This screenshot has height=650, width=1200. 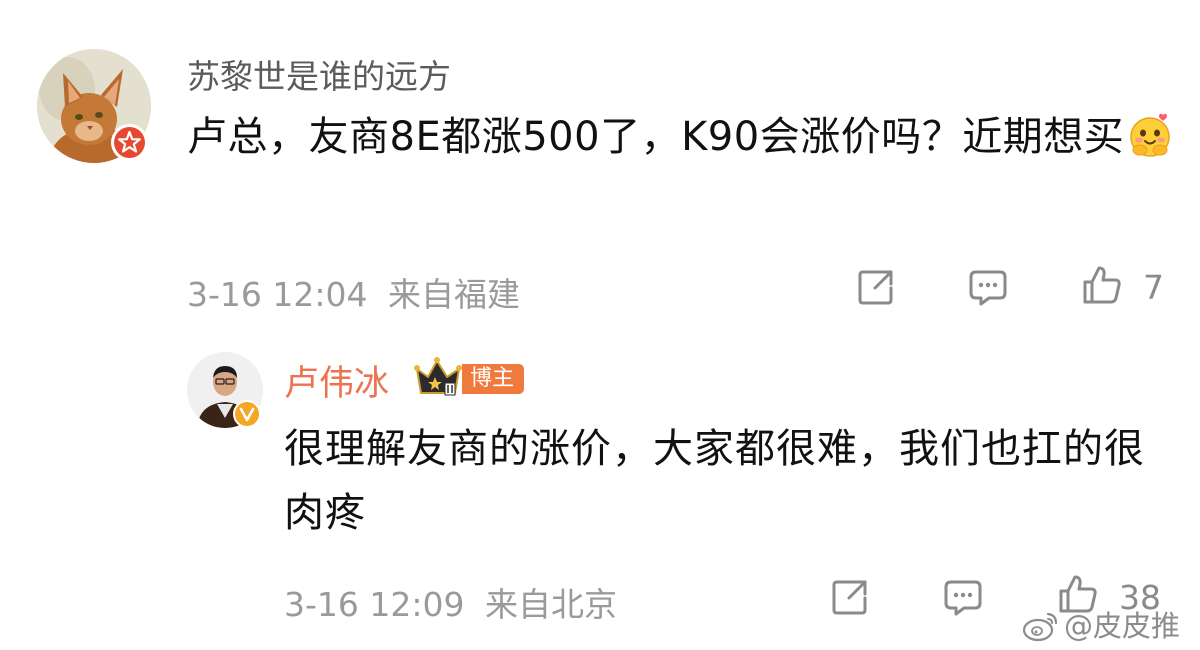 I want to click on watermark: @皮皮推, so click(x=1101, y=624).